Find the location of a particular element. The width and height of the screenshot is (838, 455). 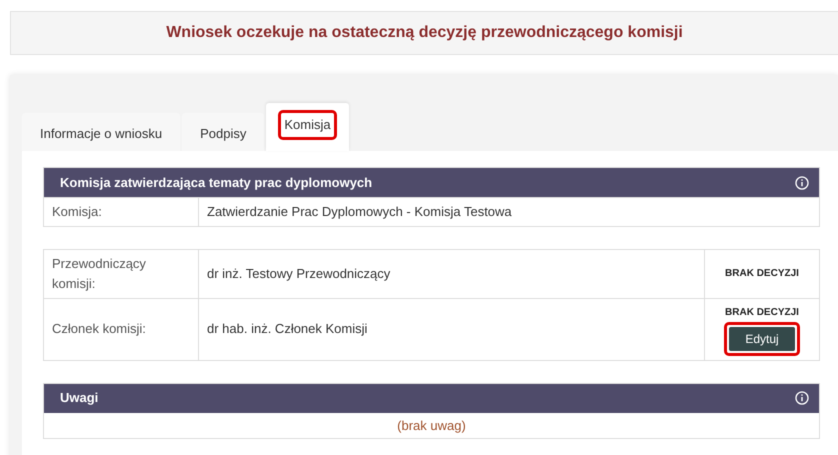

table-cell: Komisja: is located at coordinates (121, 212).